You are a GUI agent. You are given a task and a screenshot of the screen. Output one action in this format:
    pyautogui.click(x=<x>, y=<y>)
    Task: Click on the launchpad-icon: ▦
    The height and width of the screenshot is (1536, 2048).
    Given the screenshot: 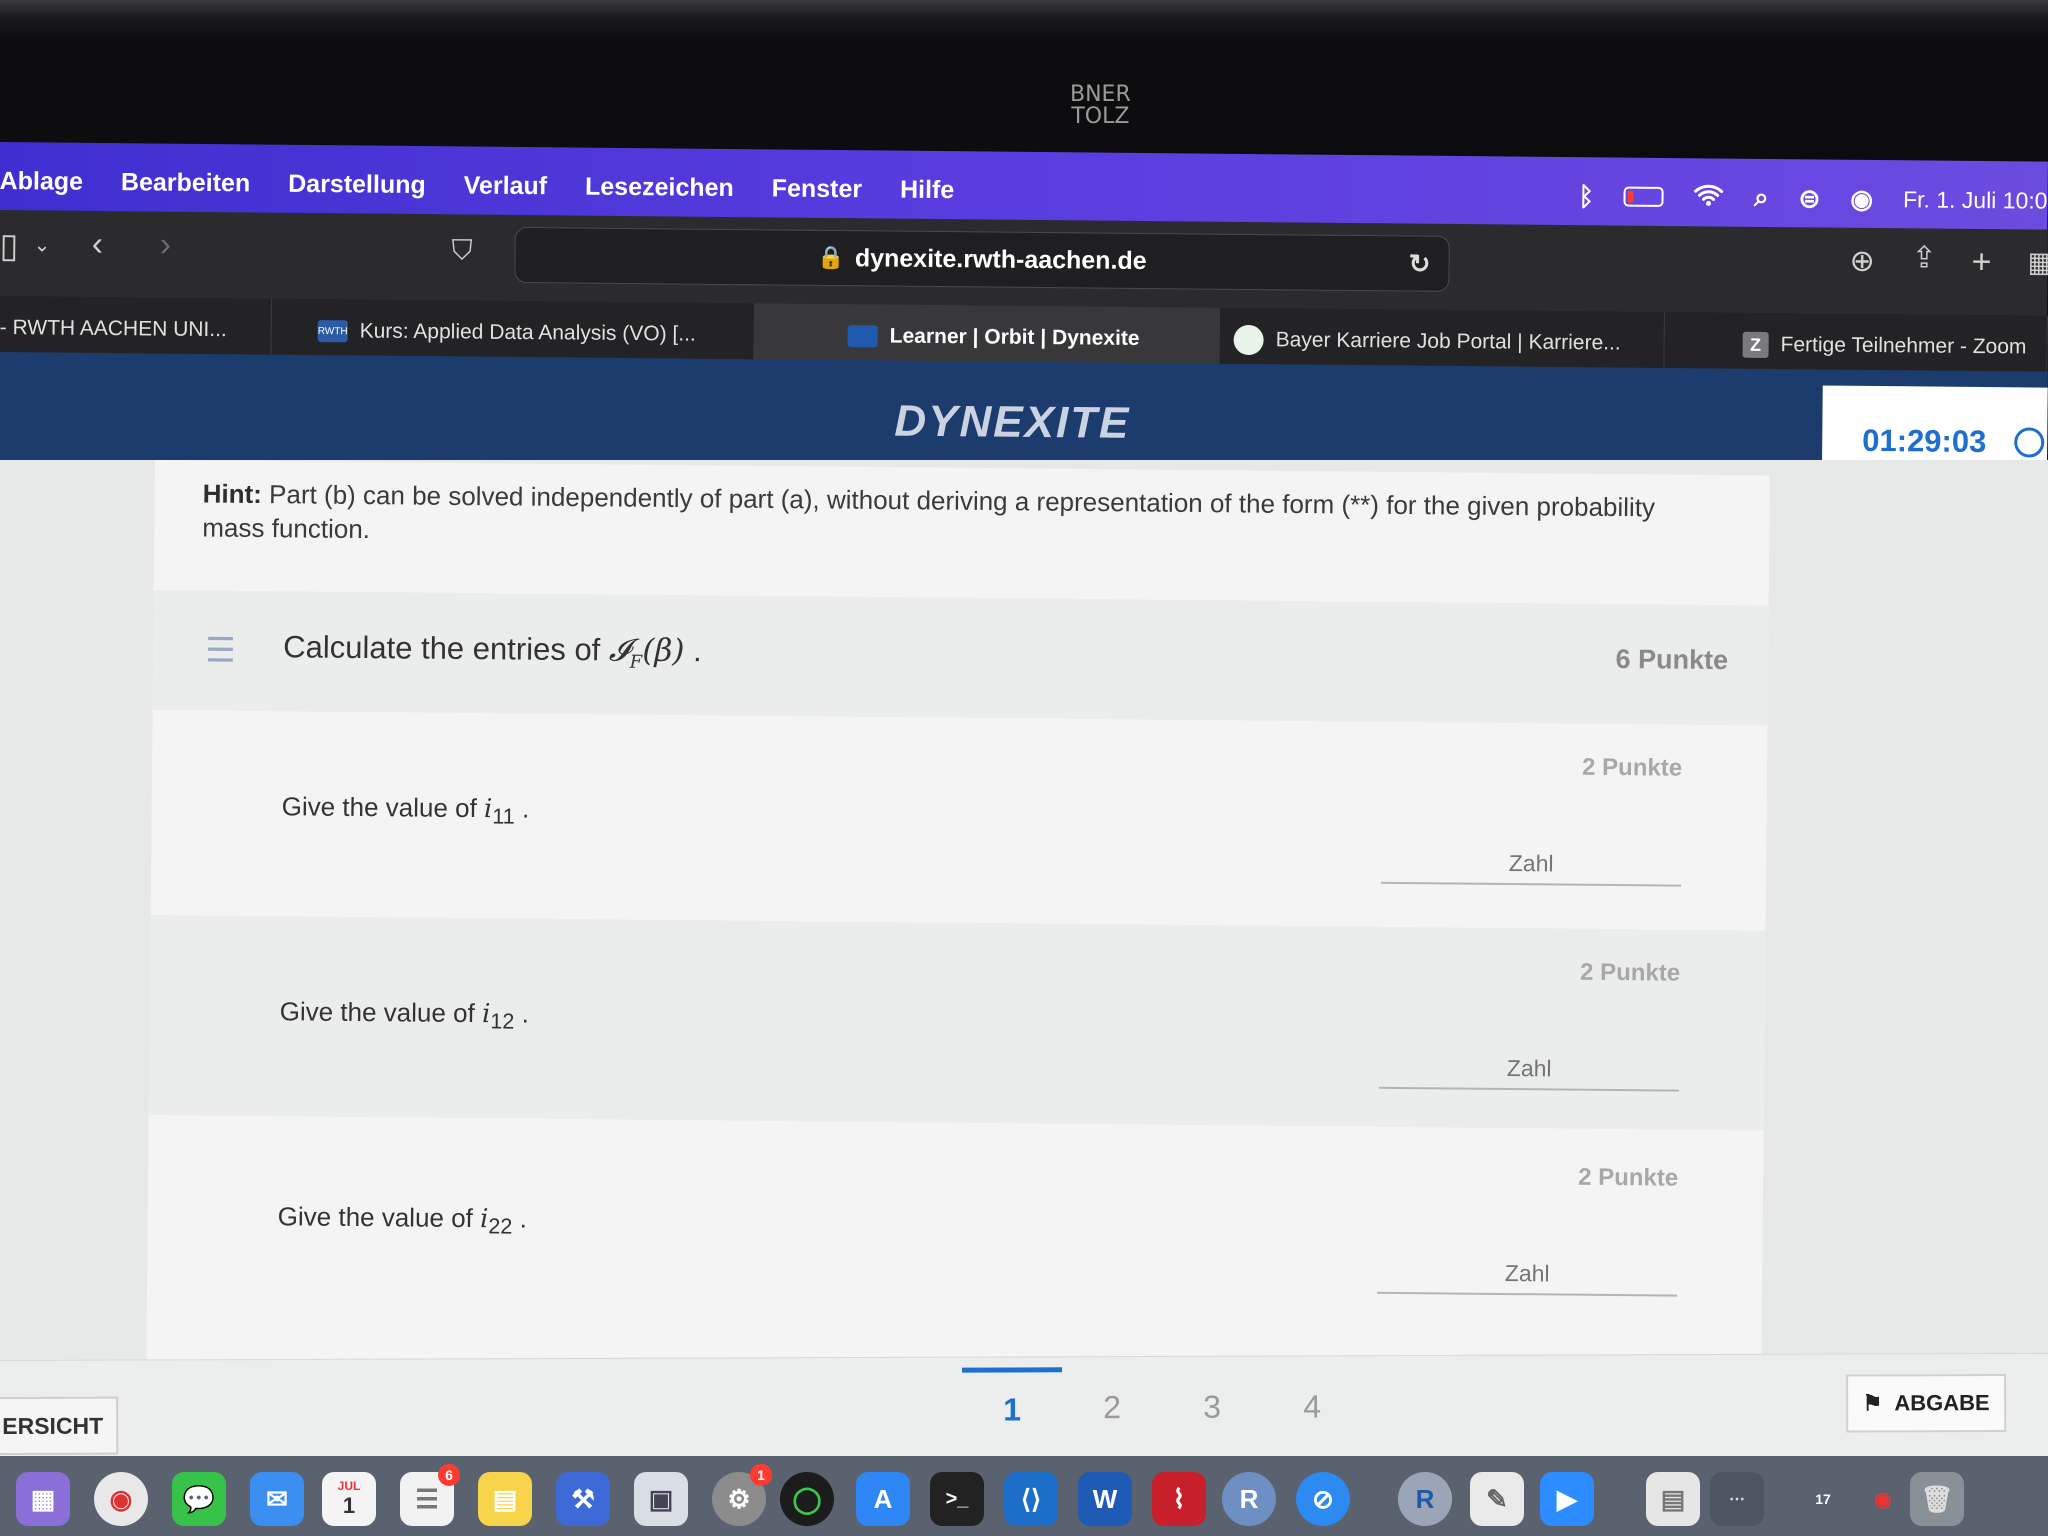 What is the action you would take?
    pyautogui.click(x=43, y=1499)
    